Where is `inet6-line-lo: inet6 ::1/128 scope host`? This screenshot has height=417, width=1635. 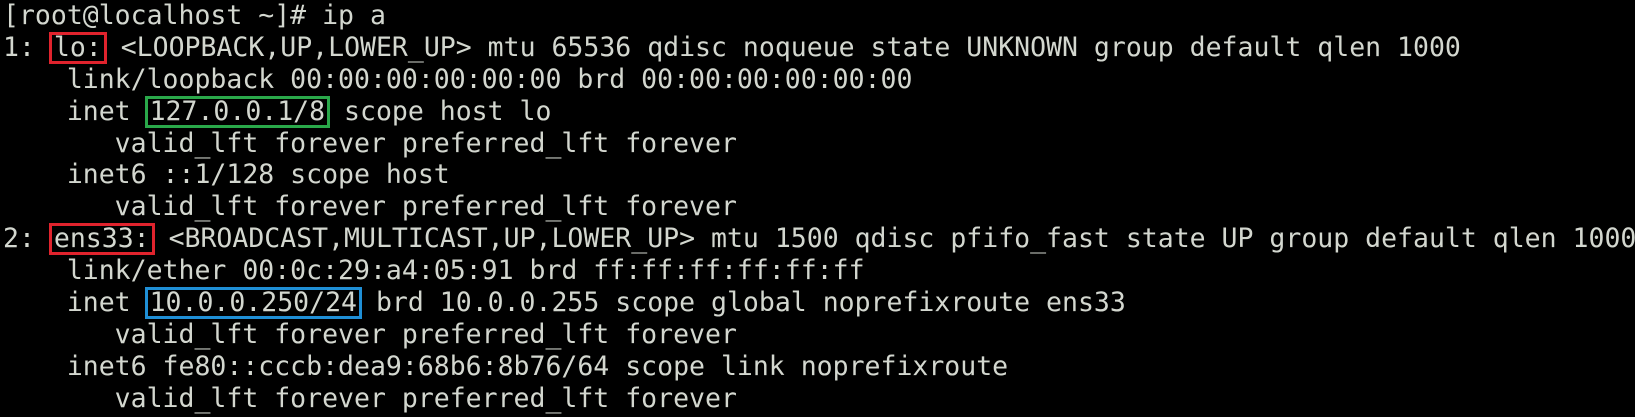 inet6-line-lo: inet6 ::1/128 scope host is located at coordinates (226, 175).